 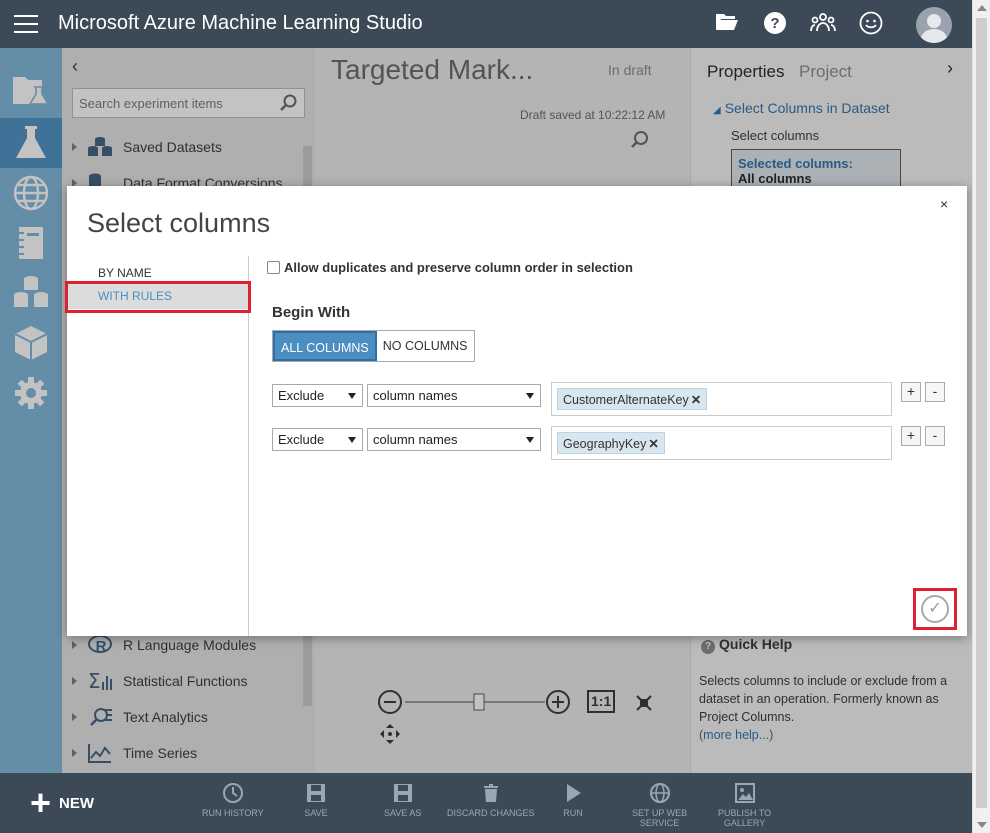 What do you see at coordinates (944, 204) in the screenshot?
I see `close-icon: ×` at bounding box center [944, 204].